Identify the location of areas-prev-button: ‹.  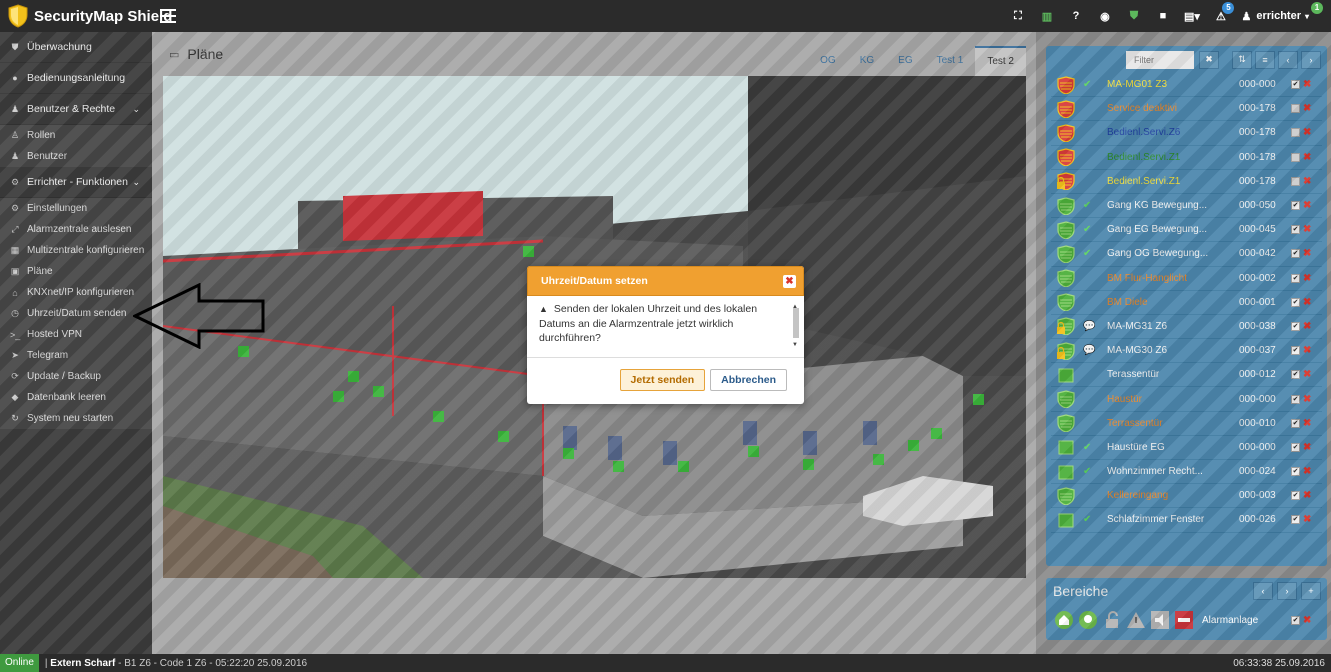
(1263, 591).